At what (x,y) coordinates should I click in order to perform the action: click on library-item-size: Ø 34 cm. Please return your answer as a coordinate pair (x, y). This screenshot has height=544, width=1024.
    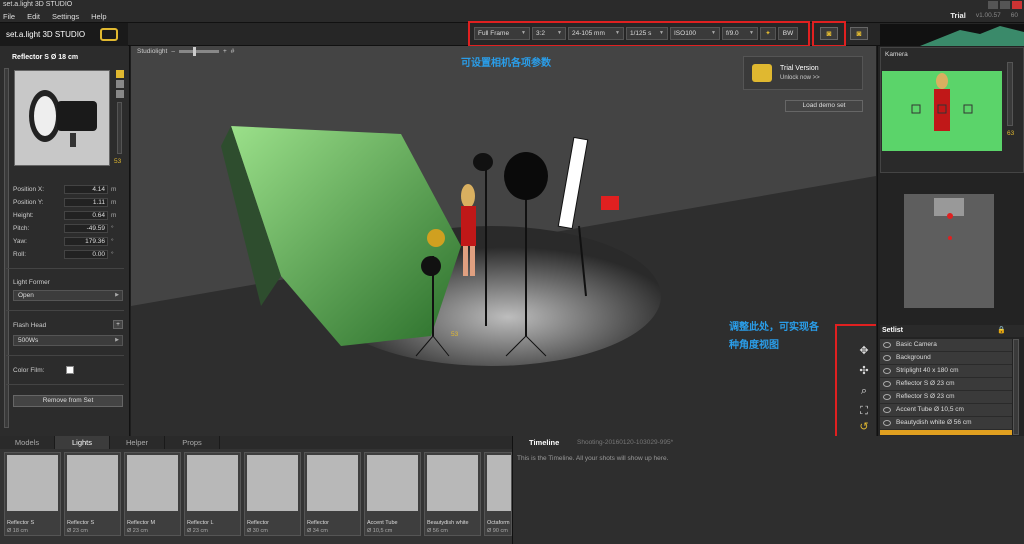
    Looking at the image, I should click on (317, 531).